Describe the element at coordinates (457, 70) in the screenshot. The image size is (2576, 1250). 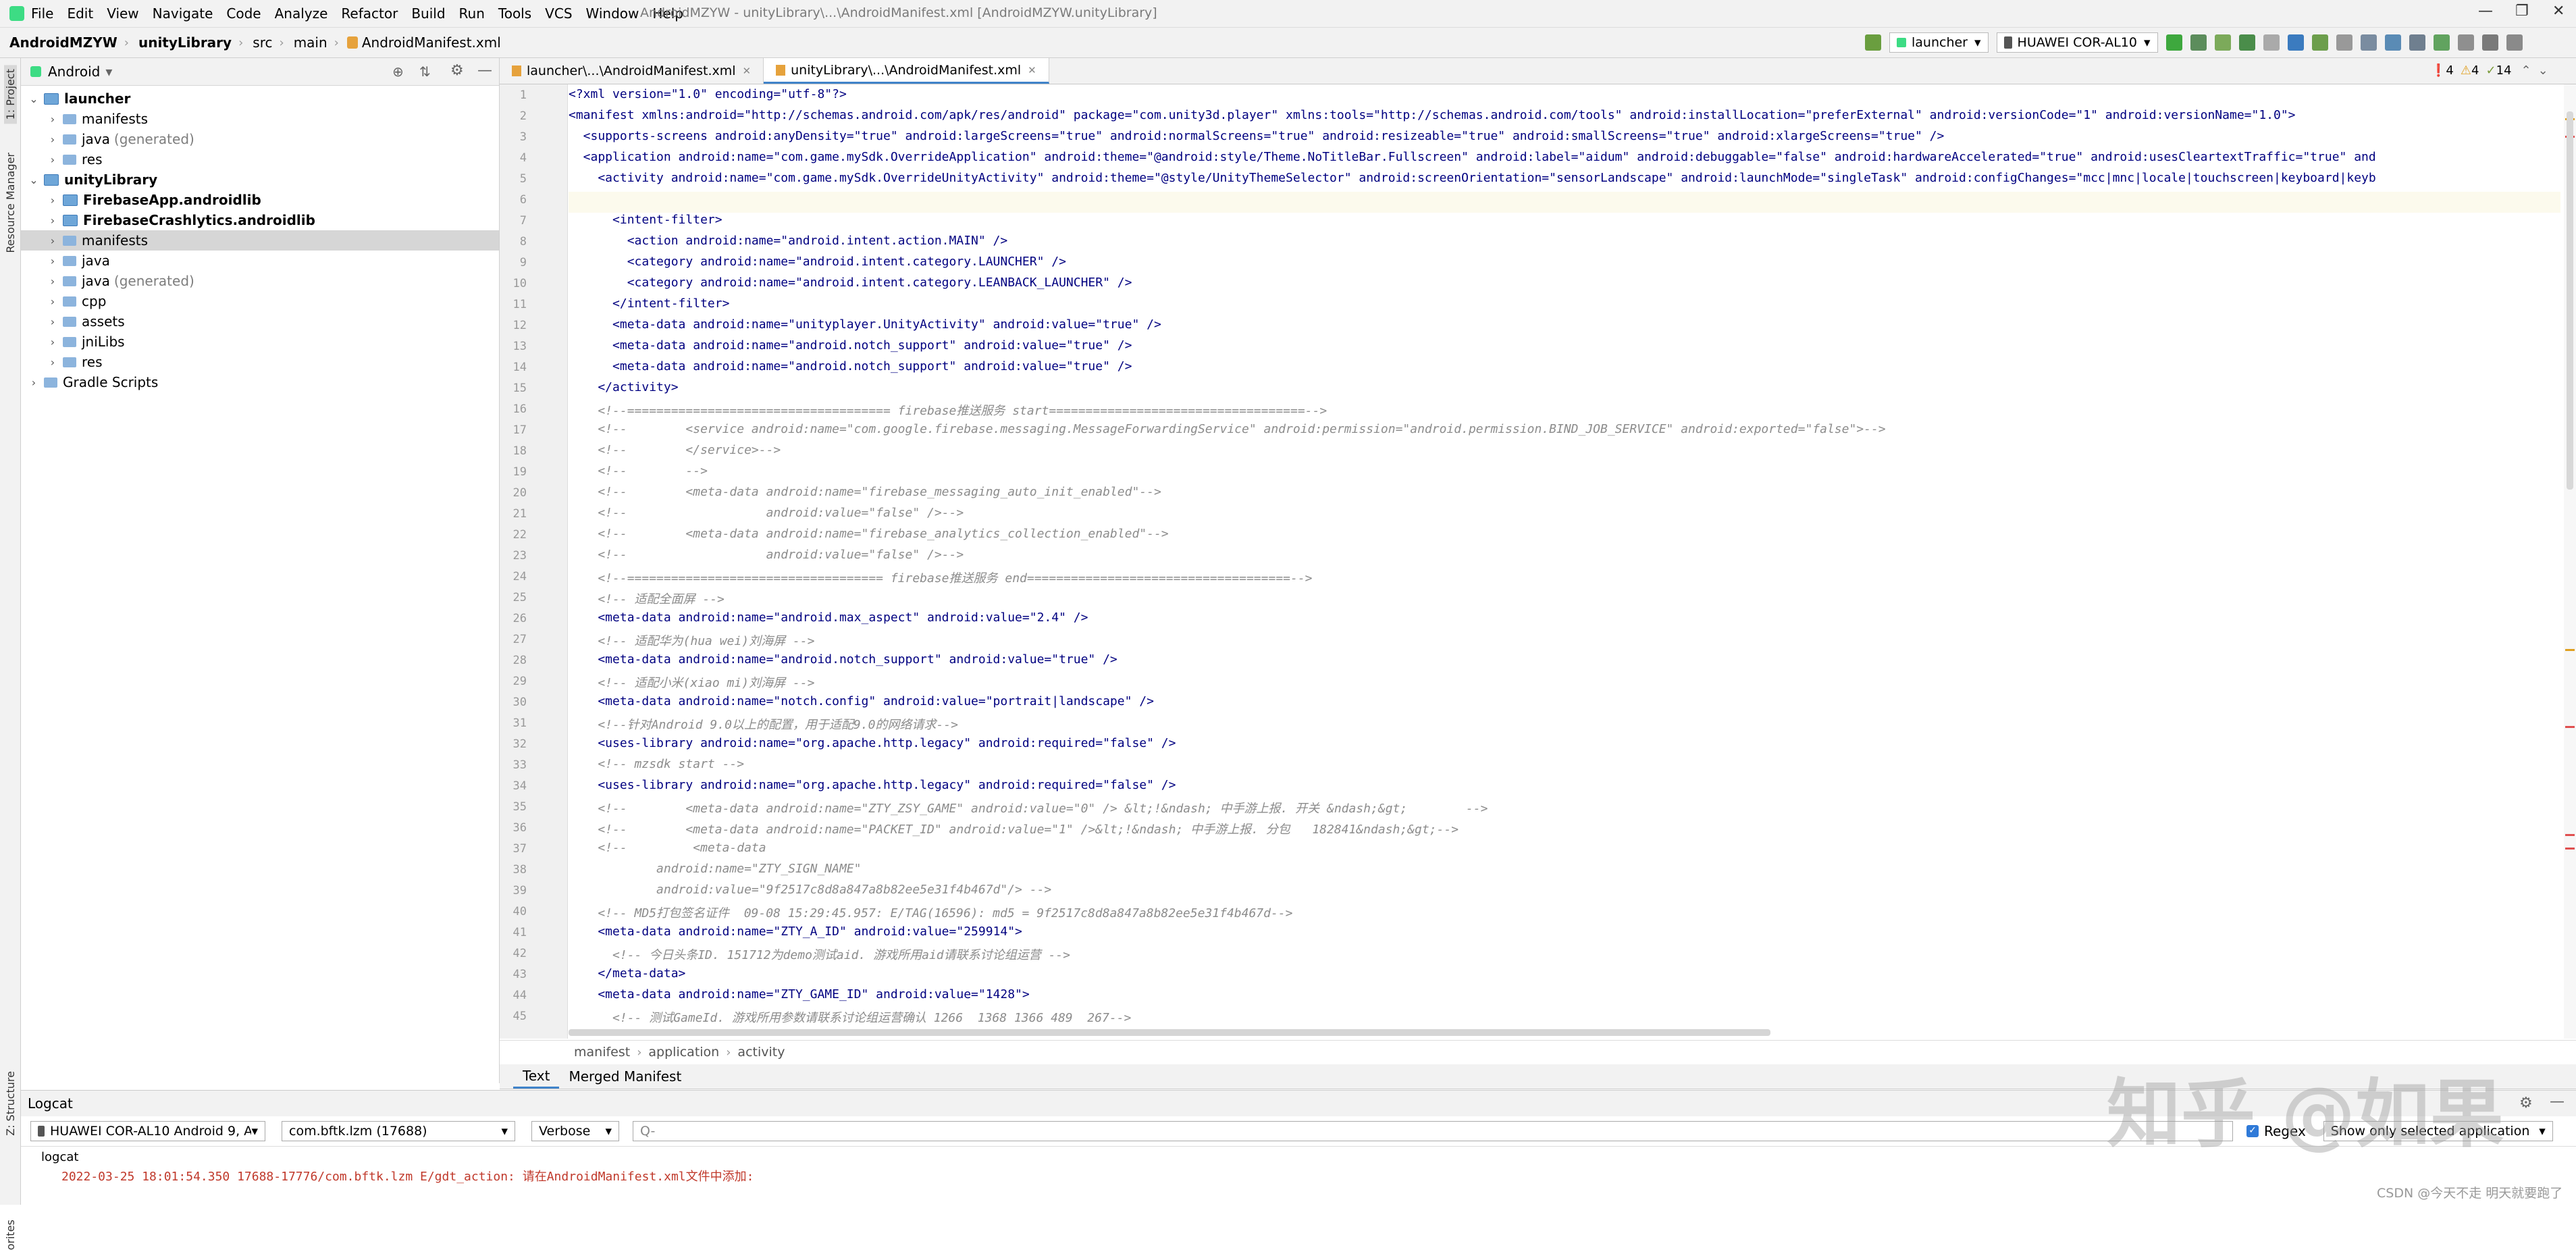
I see `gear-icon: ⚙` at that location.